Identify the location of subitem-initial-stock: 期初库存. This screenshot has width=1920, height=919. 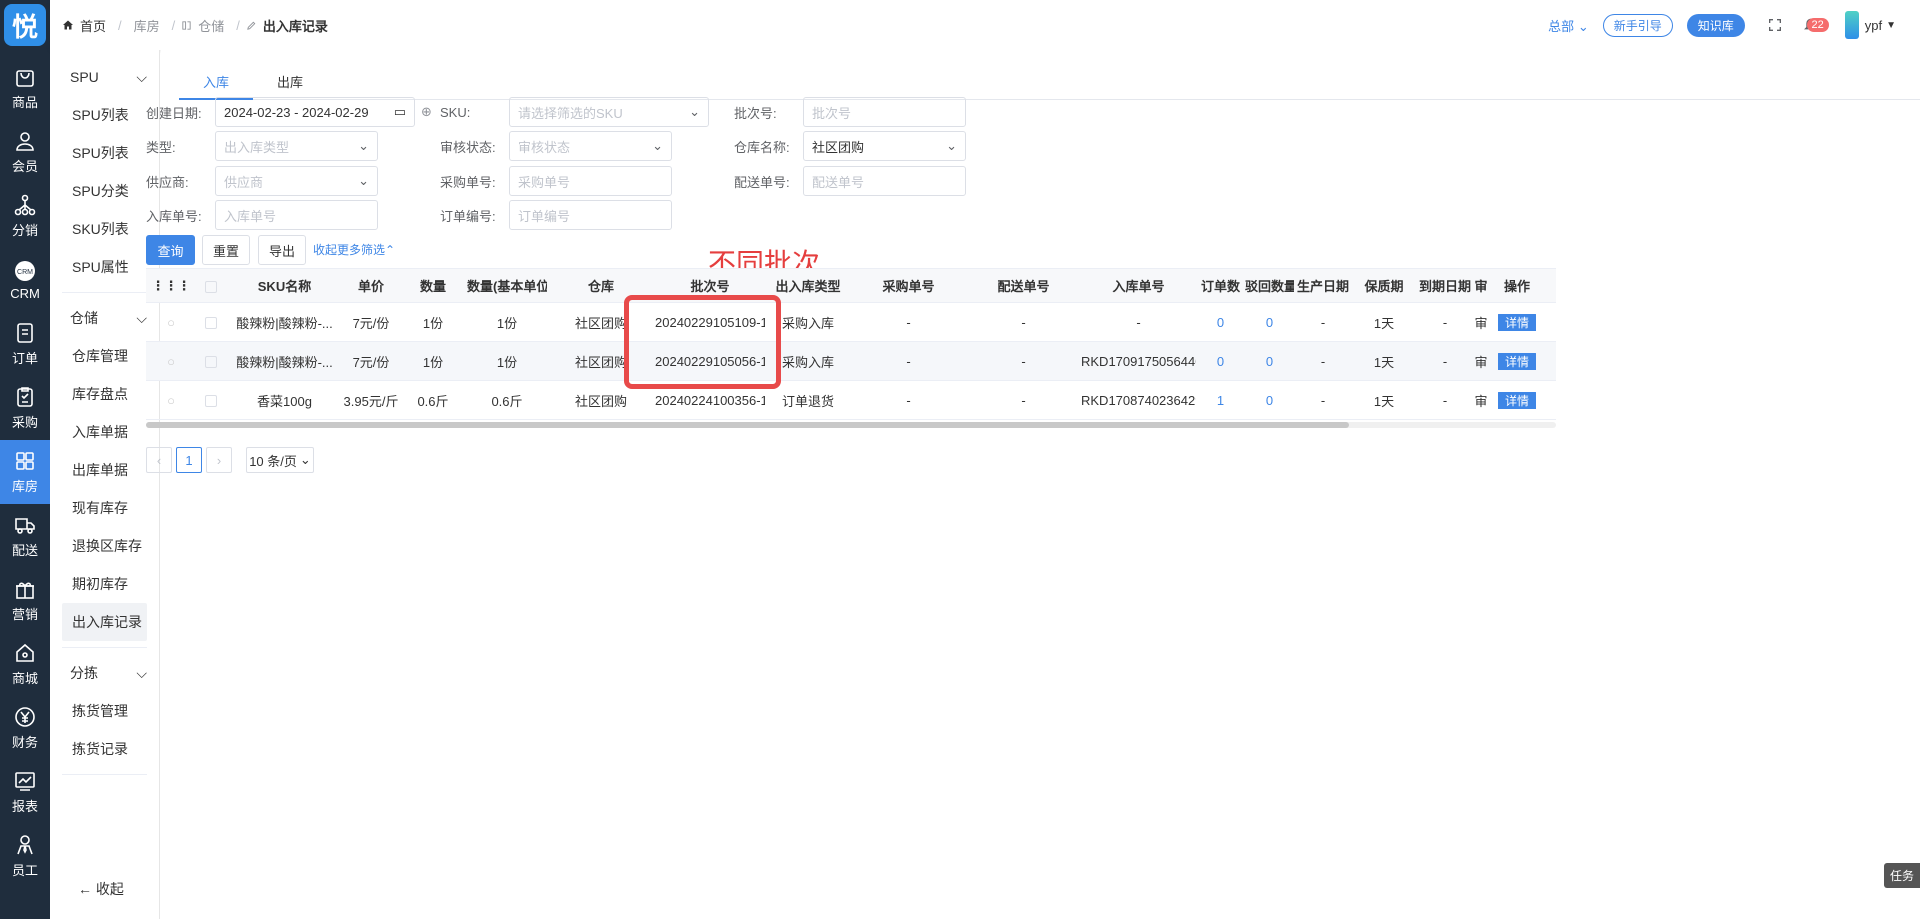
(104, 584).